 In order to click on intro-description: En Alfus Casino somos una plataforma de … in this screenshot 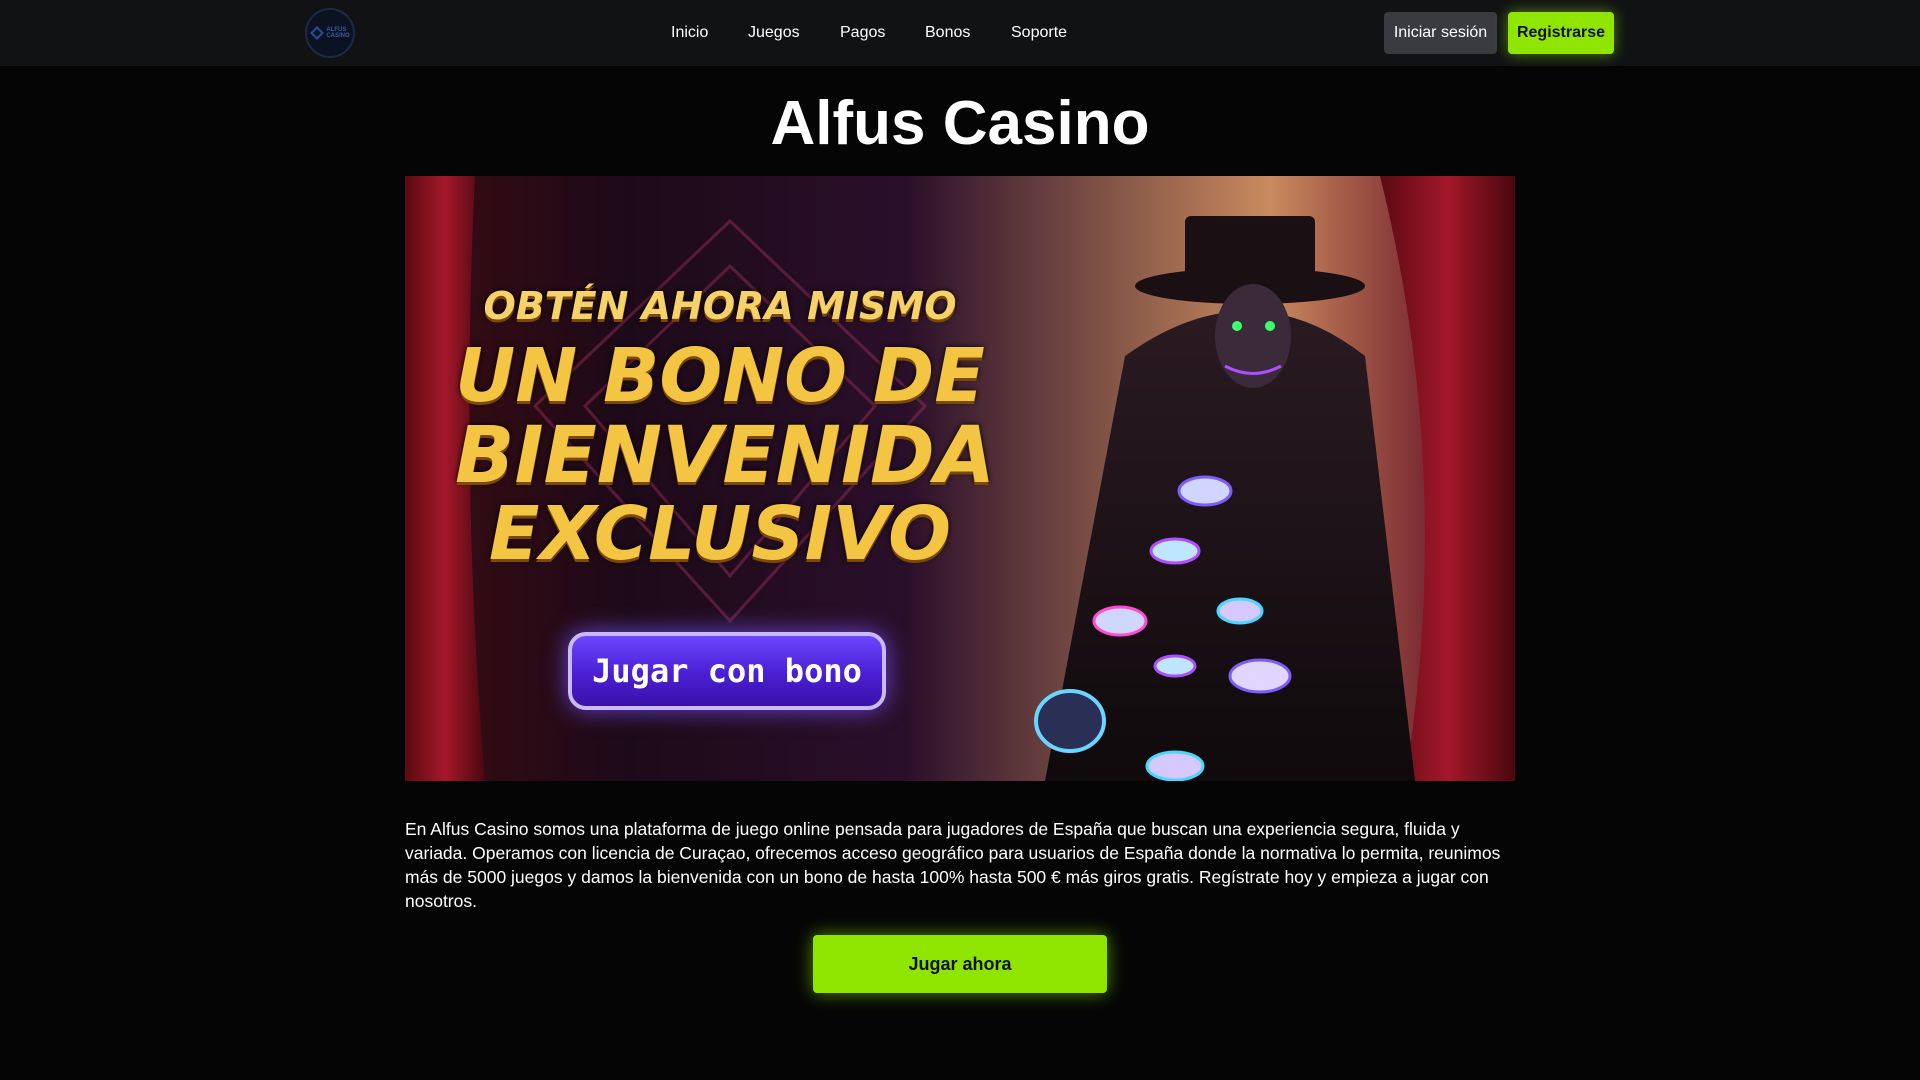, I will do `click(953, 865)`.